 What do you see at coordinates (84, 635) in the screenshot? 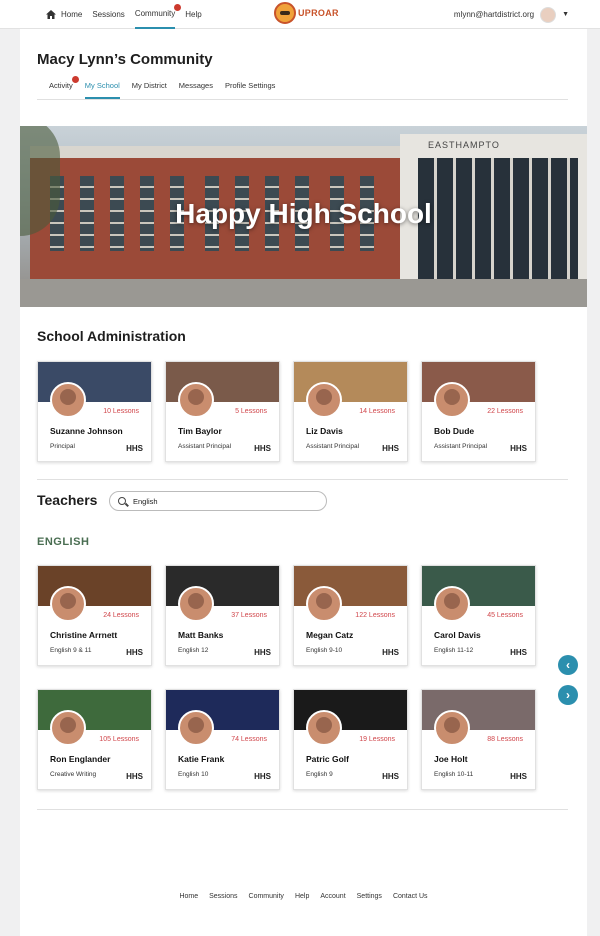
I see `person-name: Christine Arrnett` at bounding box center [84, 635].